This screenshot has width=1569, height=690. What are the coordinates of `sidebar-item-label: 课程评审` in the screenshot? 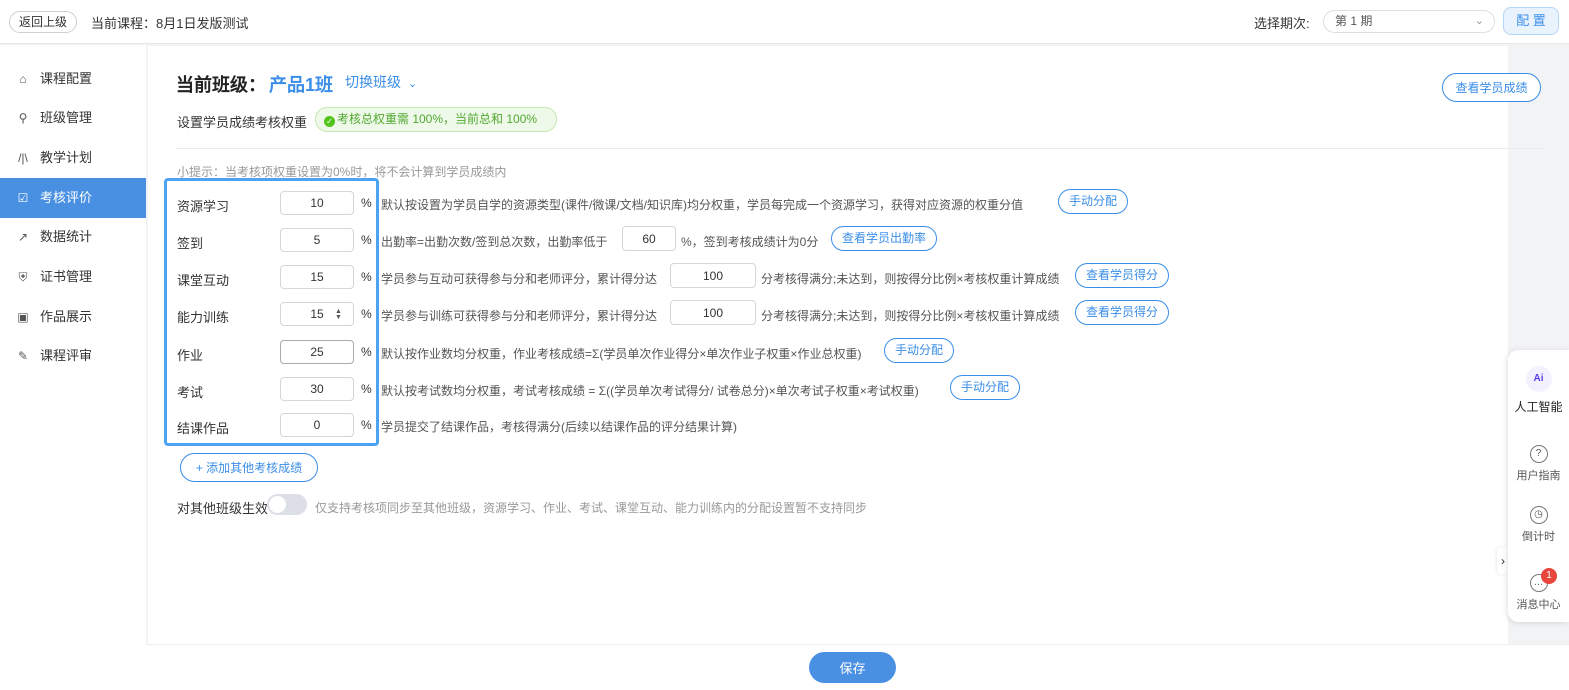 It's located at (66, 355).